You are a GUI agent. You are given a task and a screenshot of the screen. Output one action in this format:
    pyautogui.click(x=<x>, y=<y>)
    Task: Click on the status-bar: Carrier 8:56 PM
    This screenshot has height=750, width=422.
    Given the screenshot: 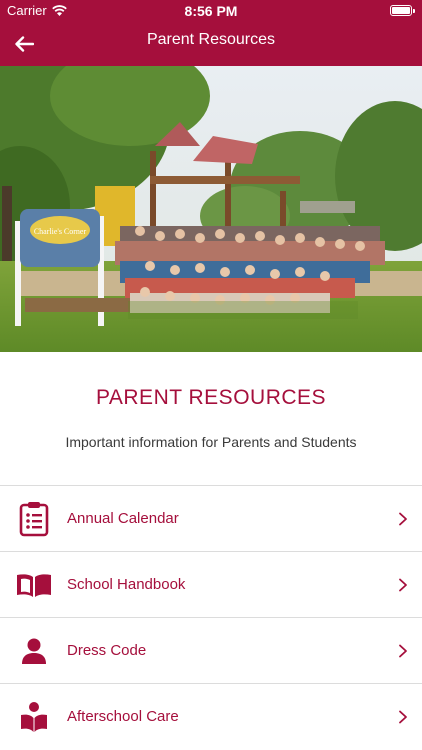 What is the action you would take?
    pyautogui.click(x=211, y=11)
    